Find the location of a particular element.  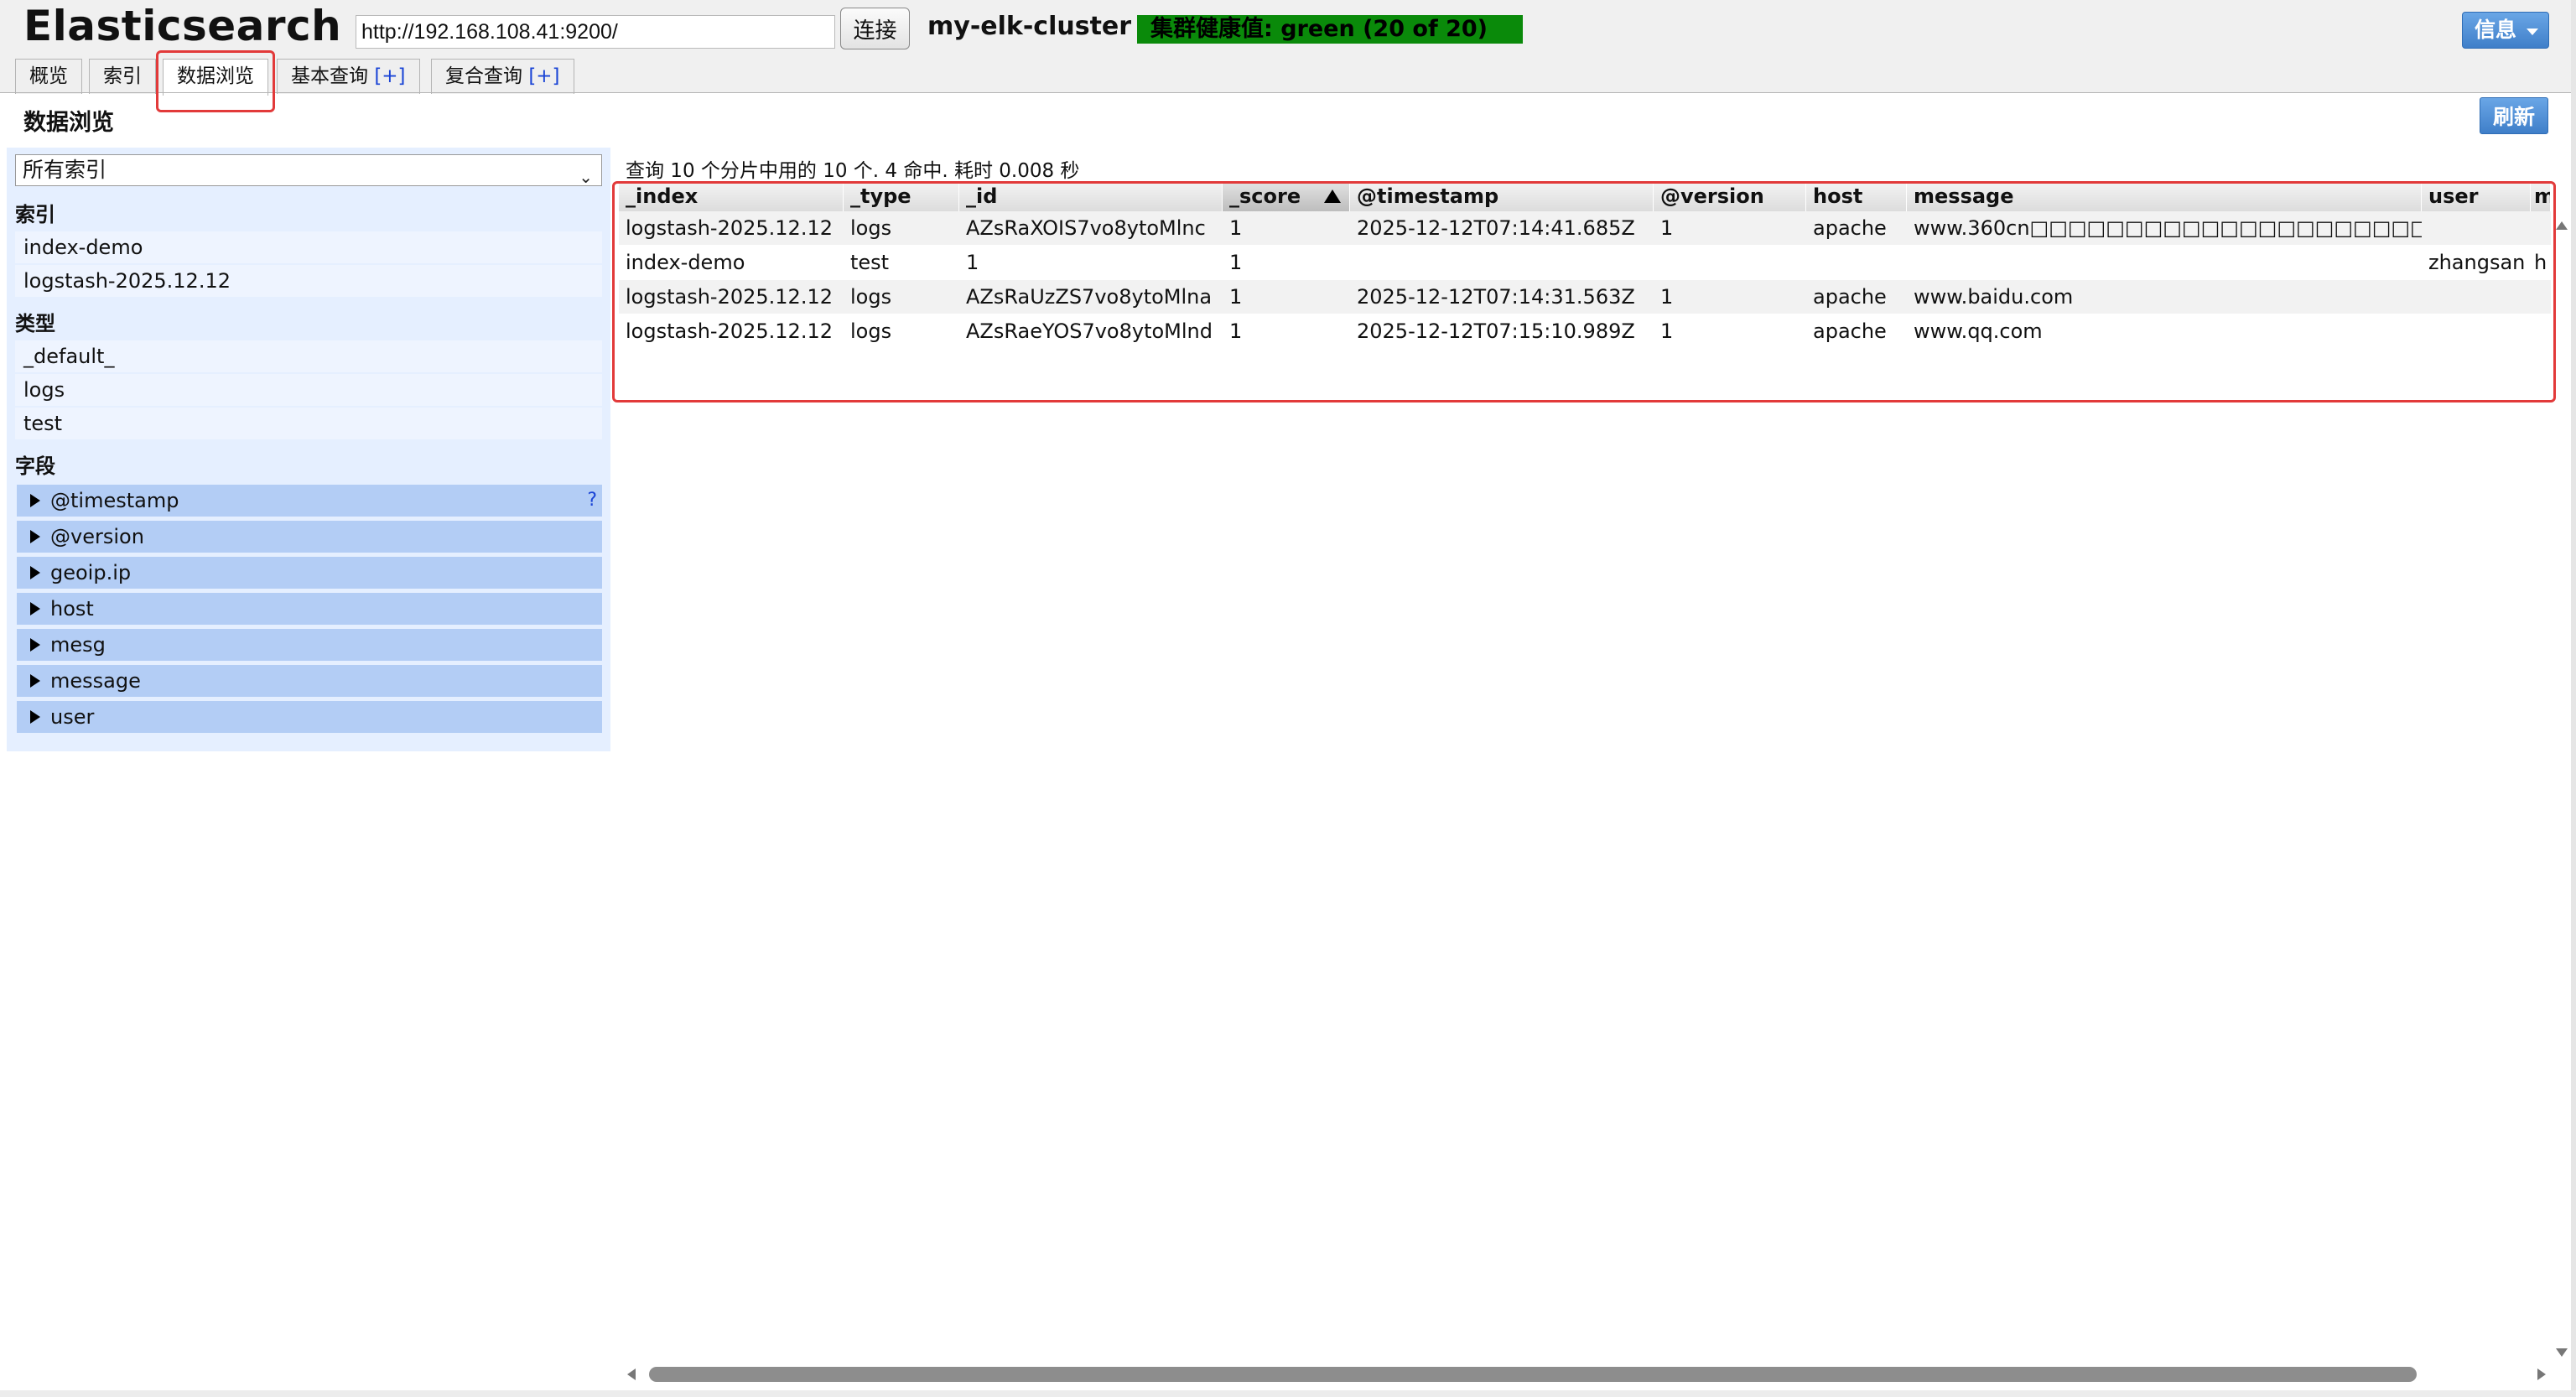

tab-basic-query: 基本查询 [+] is located at coordinates (348, 76).